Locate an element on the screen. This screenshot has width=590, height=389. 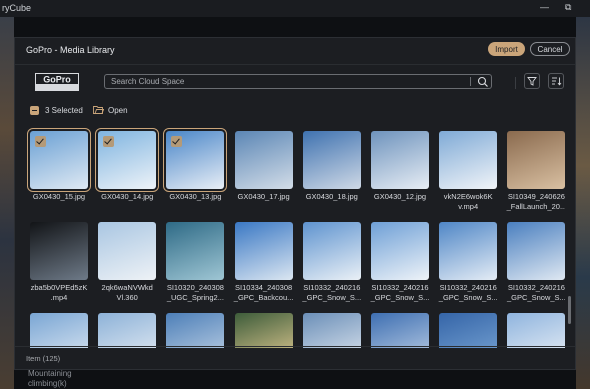
selected-count: 3 Selected is located at coordinates (64, 110).